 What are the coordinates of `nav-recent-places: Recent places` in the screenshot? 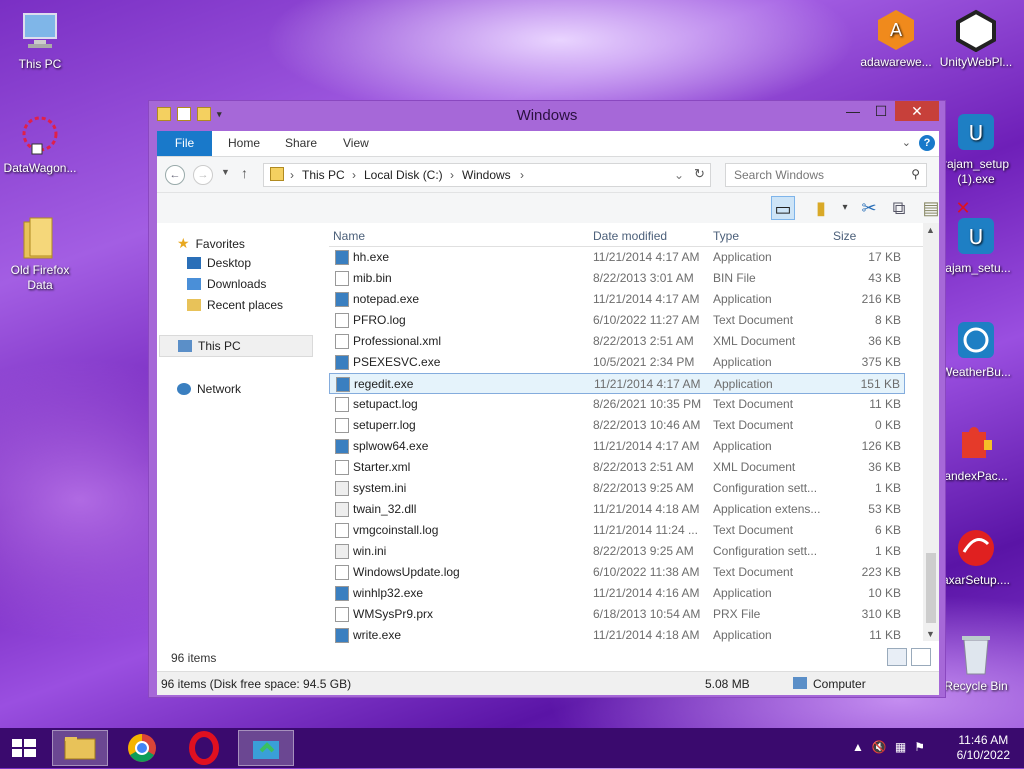 It's located at (235, 305).